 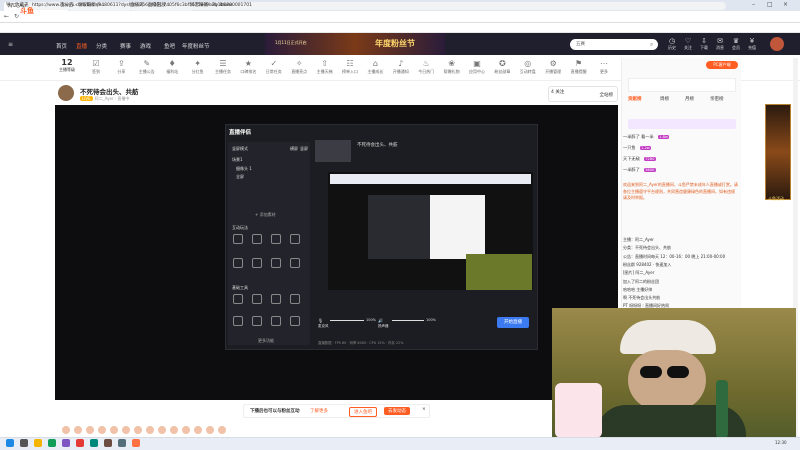 What do you see at coordinates (607, 95) in the screenshot?
I see `fans-rank-link: 全站榜` at bounding box center [607, 95].